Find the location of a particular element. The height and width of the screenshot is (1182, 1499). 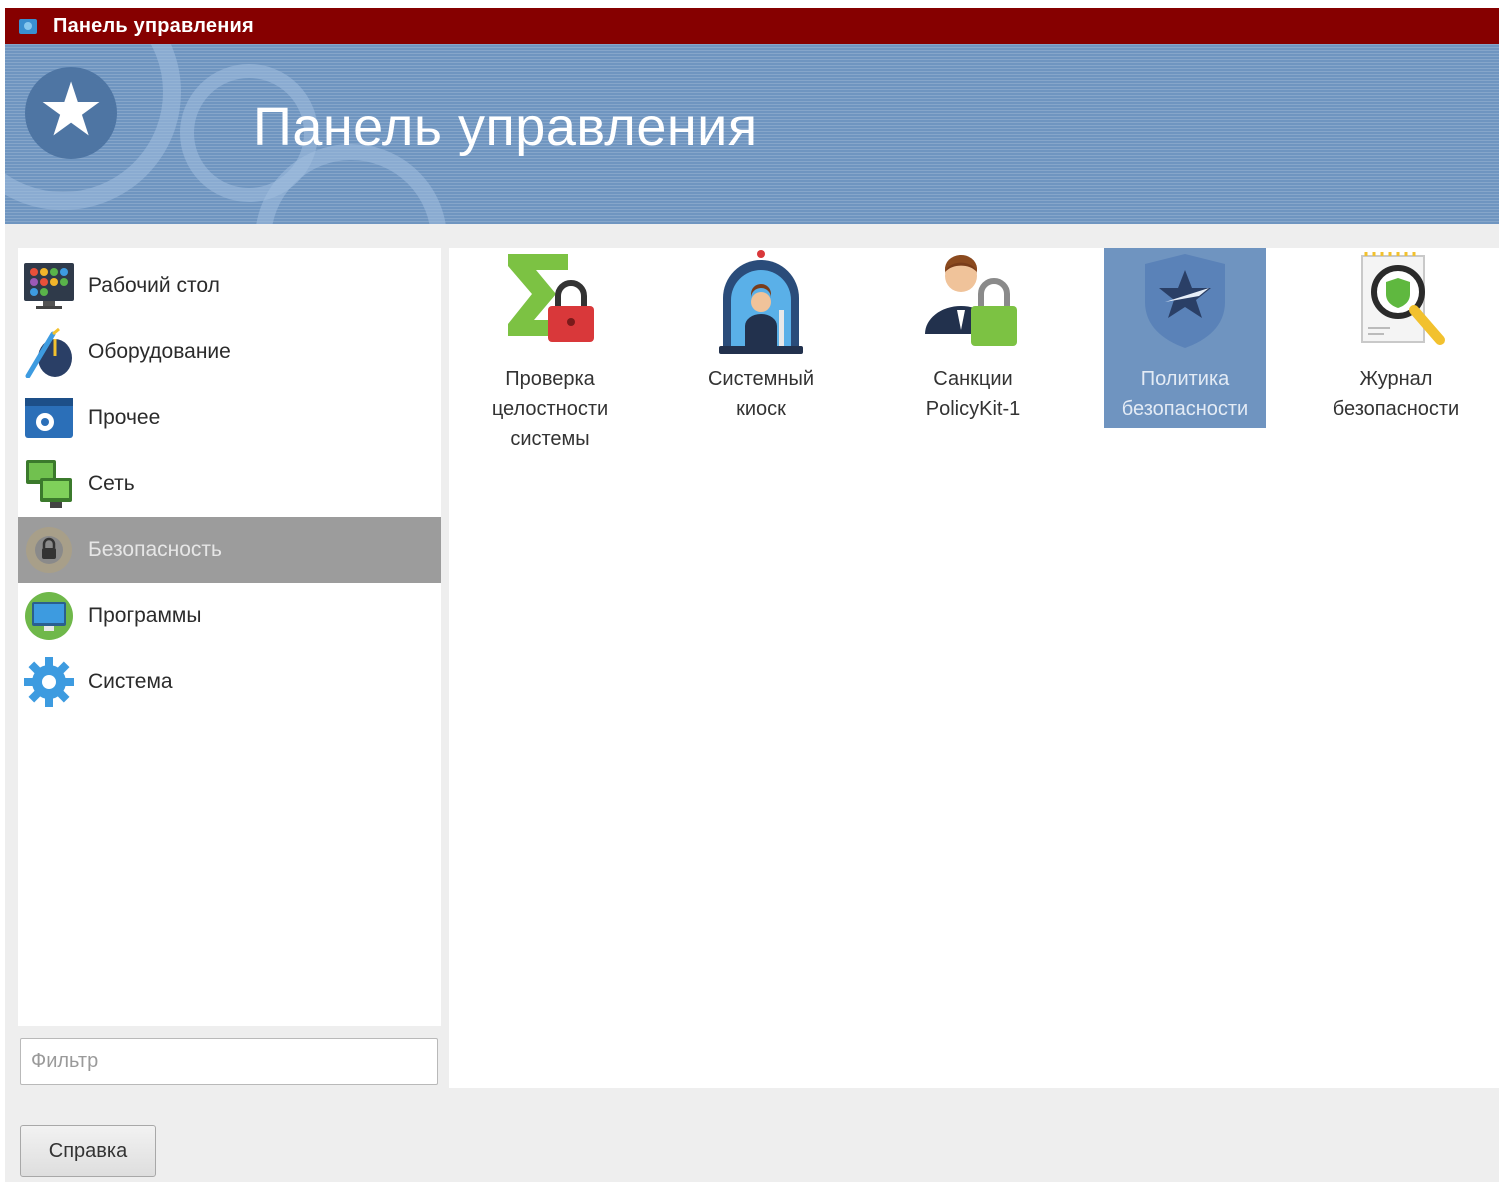

applet-security-policy: Политика безопасности is located at coordinates (1185, 338).